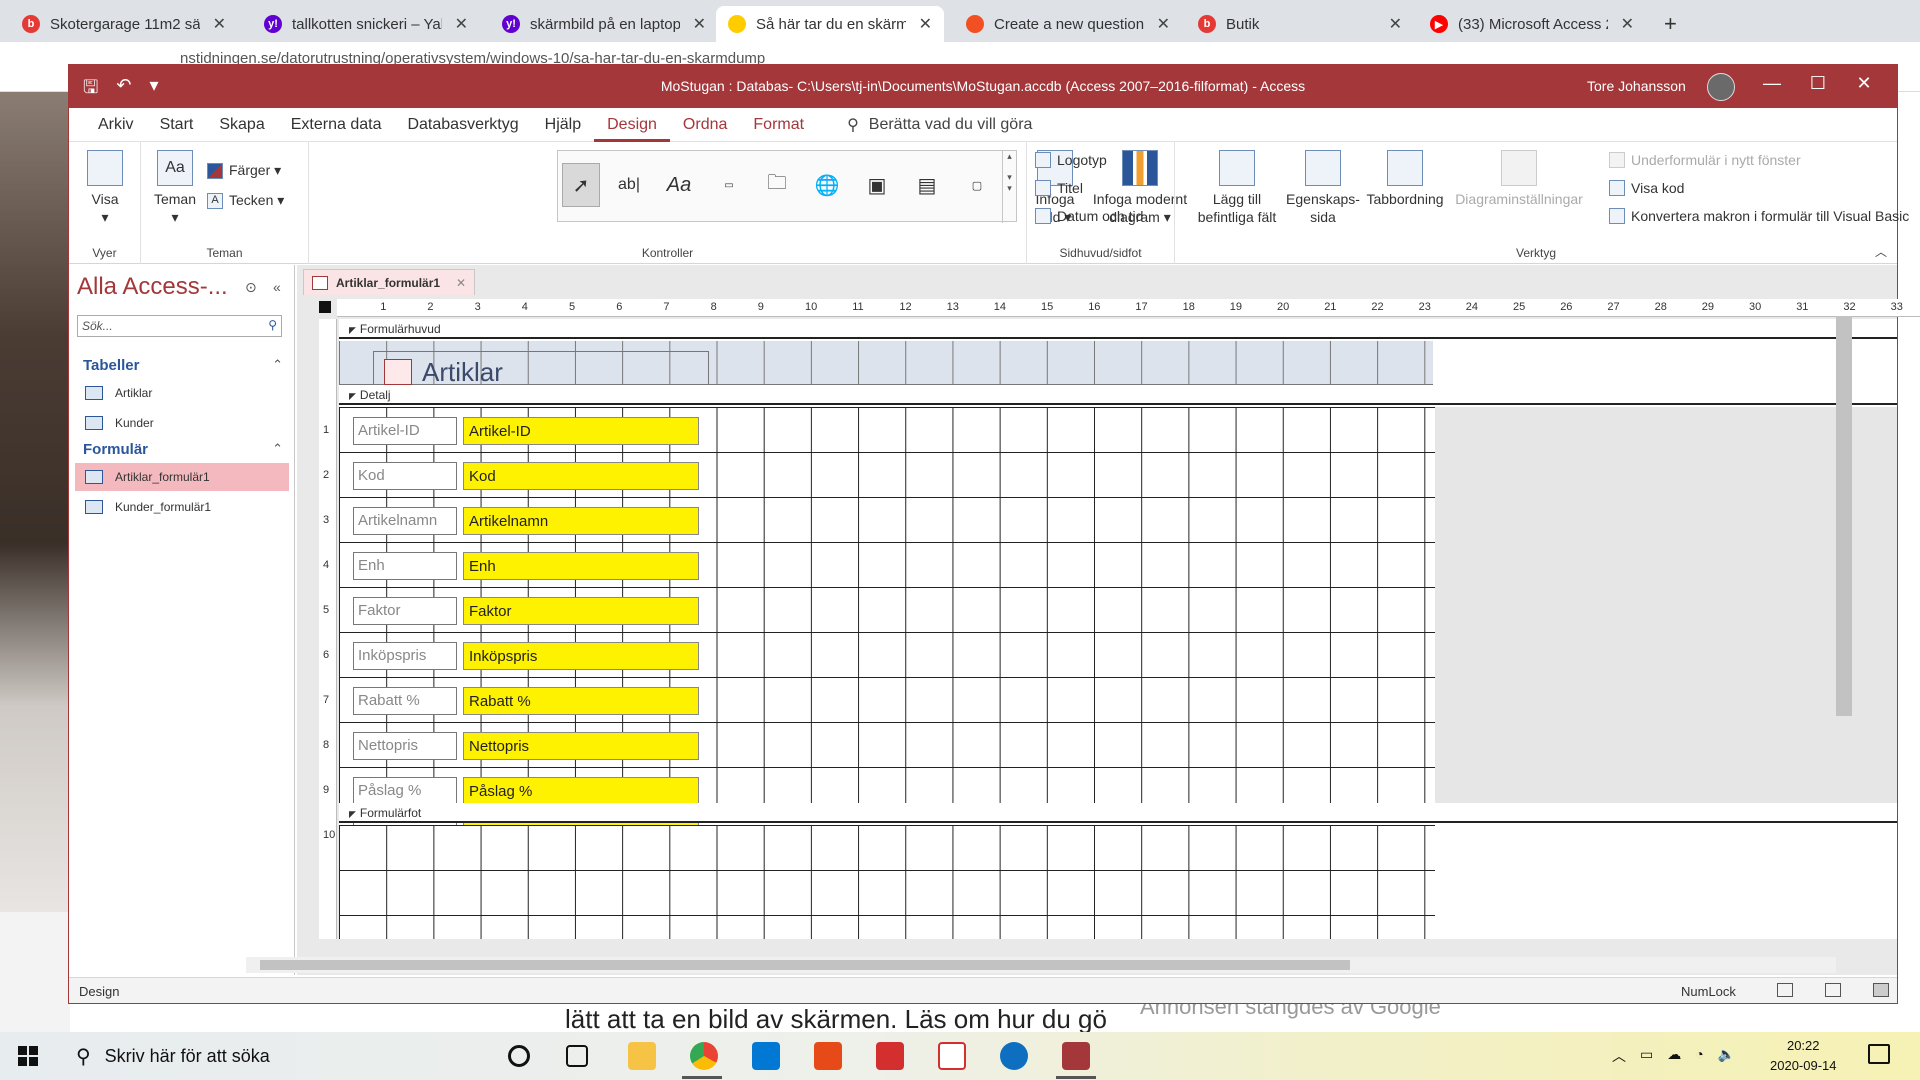 The width and height of the screenshot is (1920, 1080). I want to click on field-textbox: Nettopris, so click(581, 746).